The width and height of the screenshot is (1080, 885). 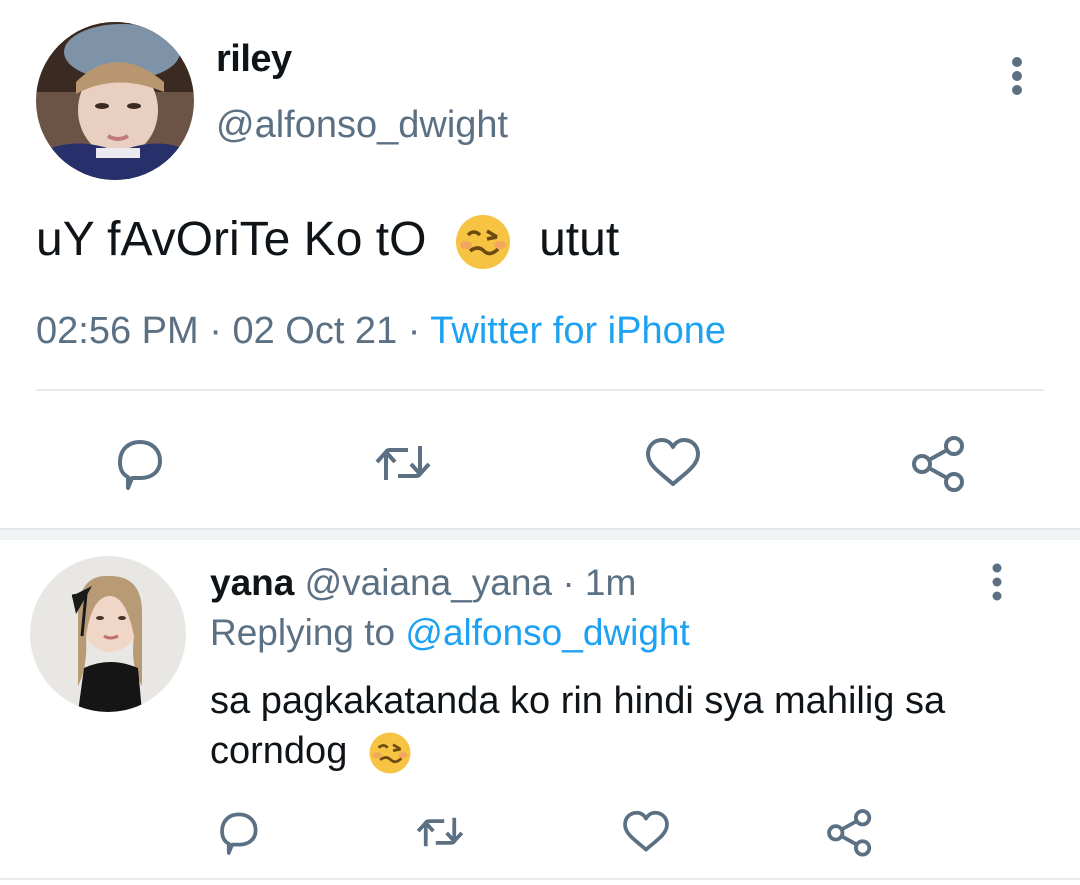 I want to click on author-name: riley, so click(x=254, y=59).